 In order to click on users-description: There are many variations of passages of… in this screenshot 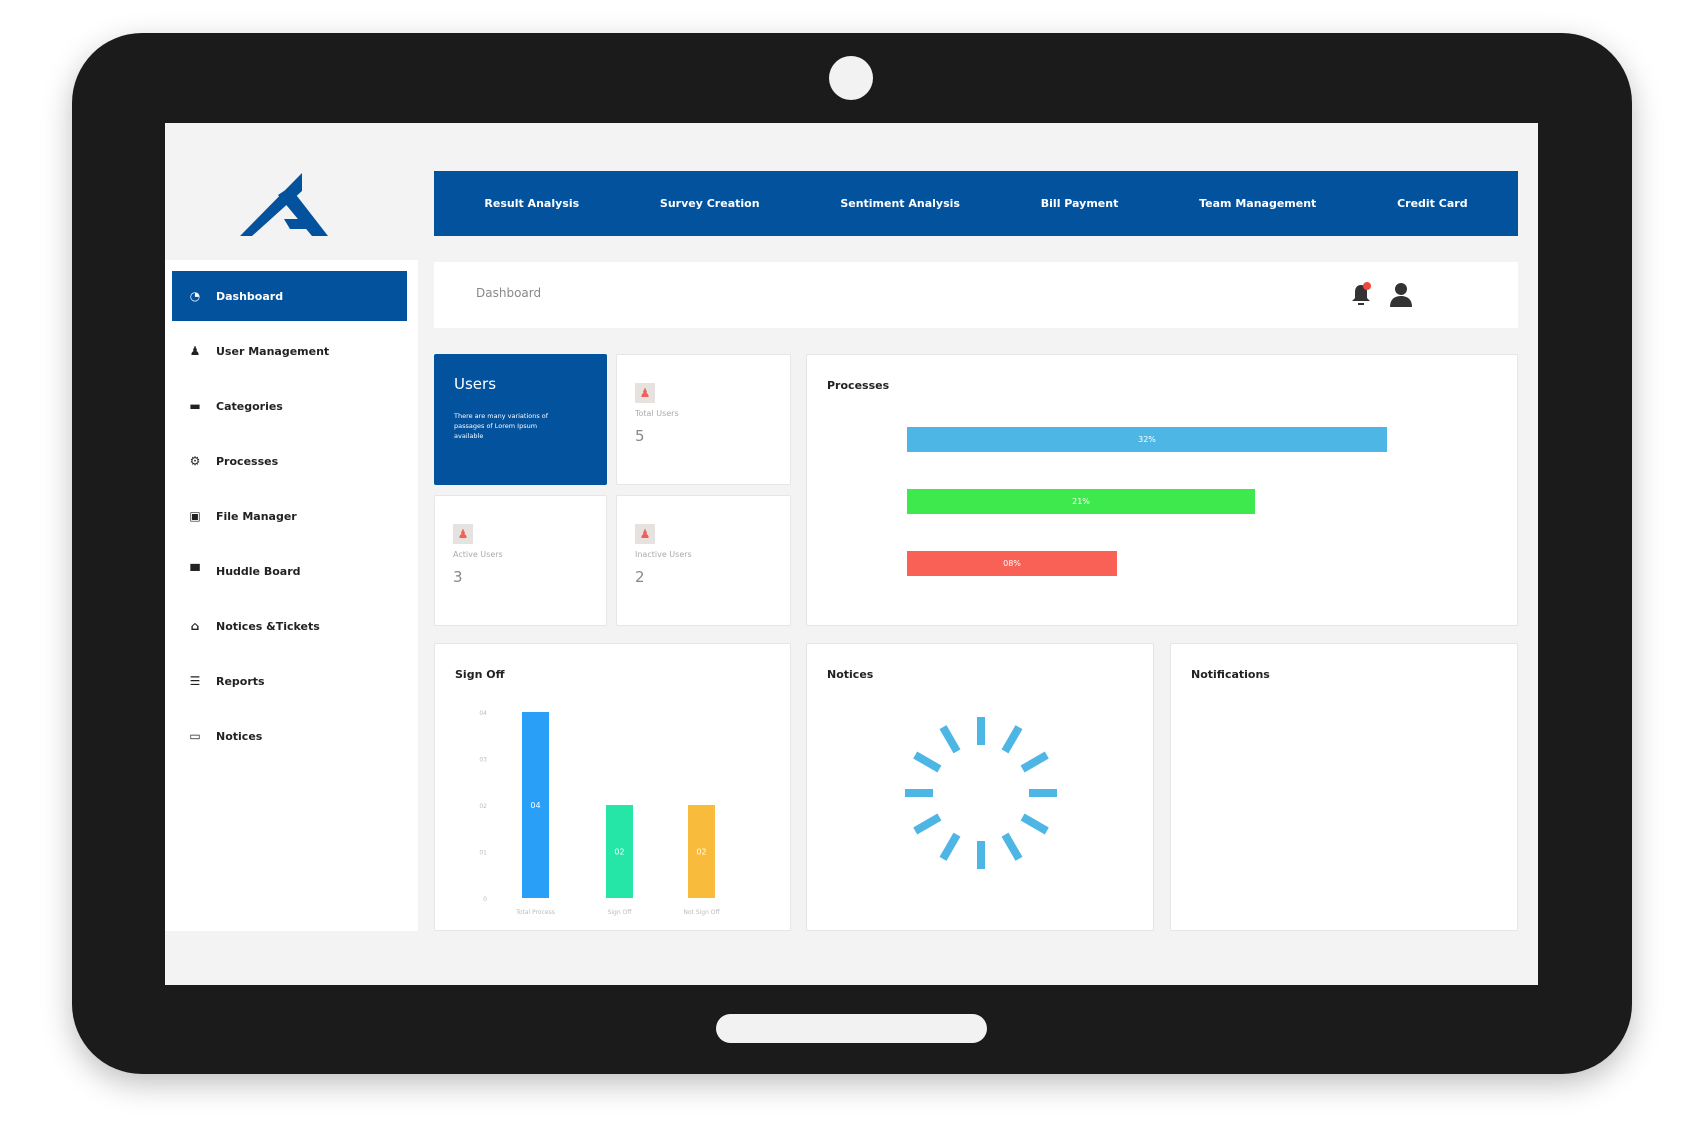, I will do `click(501, 426)`.